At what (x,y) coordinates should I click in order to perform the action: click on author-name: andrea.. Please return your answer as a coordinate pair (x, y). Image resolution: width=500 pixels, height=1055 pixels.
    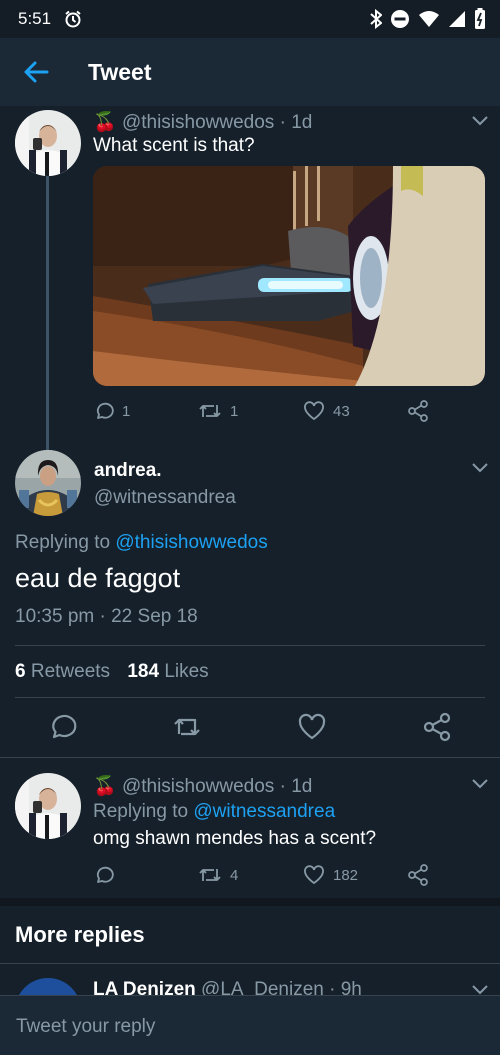
    Looking at the image, I should click on (128, 471).